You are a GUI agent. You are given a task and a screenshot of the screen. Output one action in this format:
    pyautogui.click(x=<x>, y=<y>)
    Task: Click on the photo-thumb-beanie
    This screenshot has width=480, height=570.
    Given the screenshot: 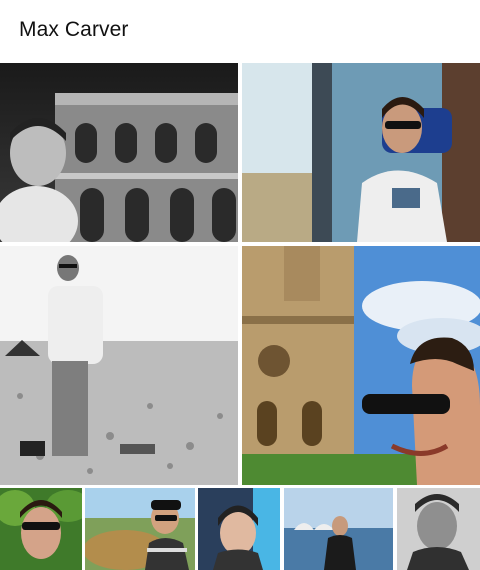 What is the action you would take?
    pyautogui.click(x=239, y=529)
    